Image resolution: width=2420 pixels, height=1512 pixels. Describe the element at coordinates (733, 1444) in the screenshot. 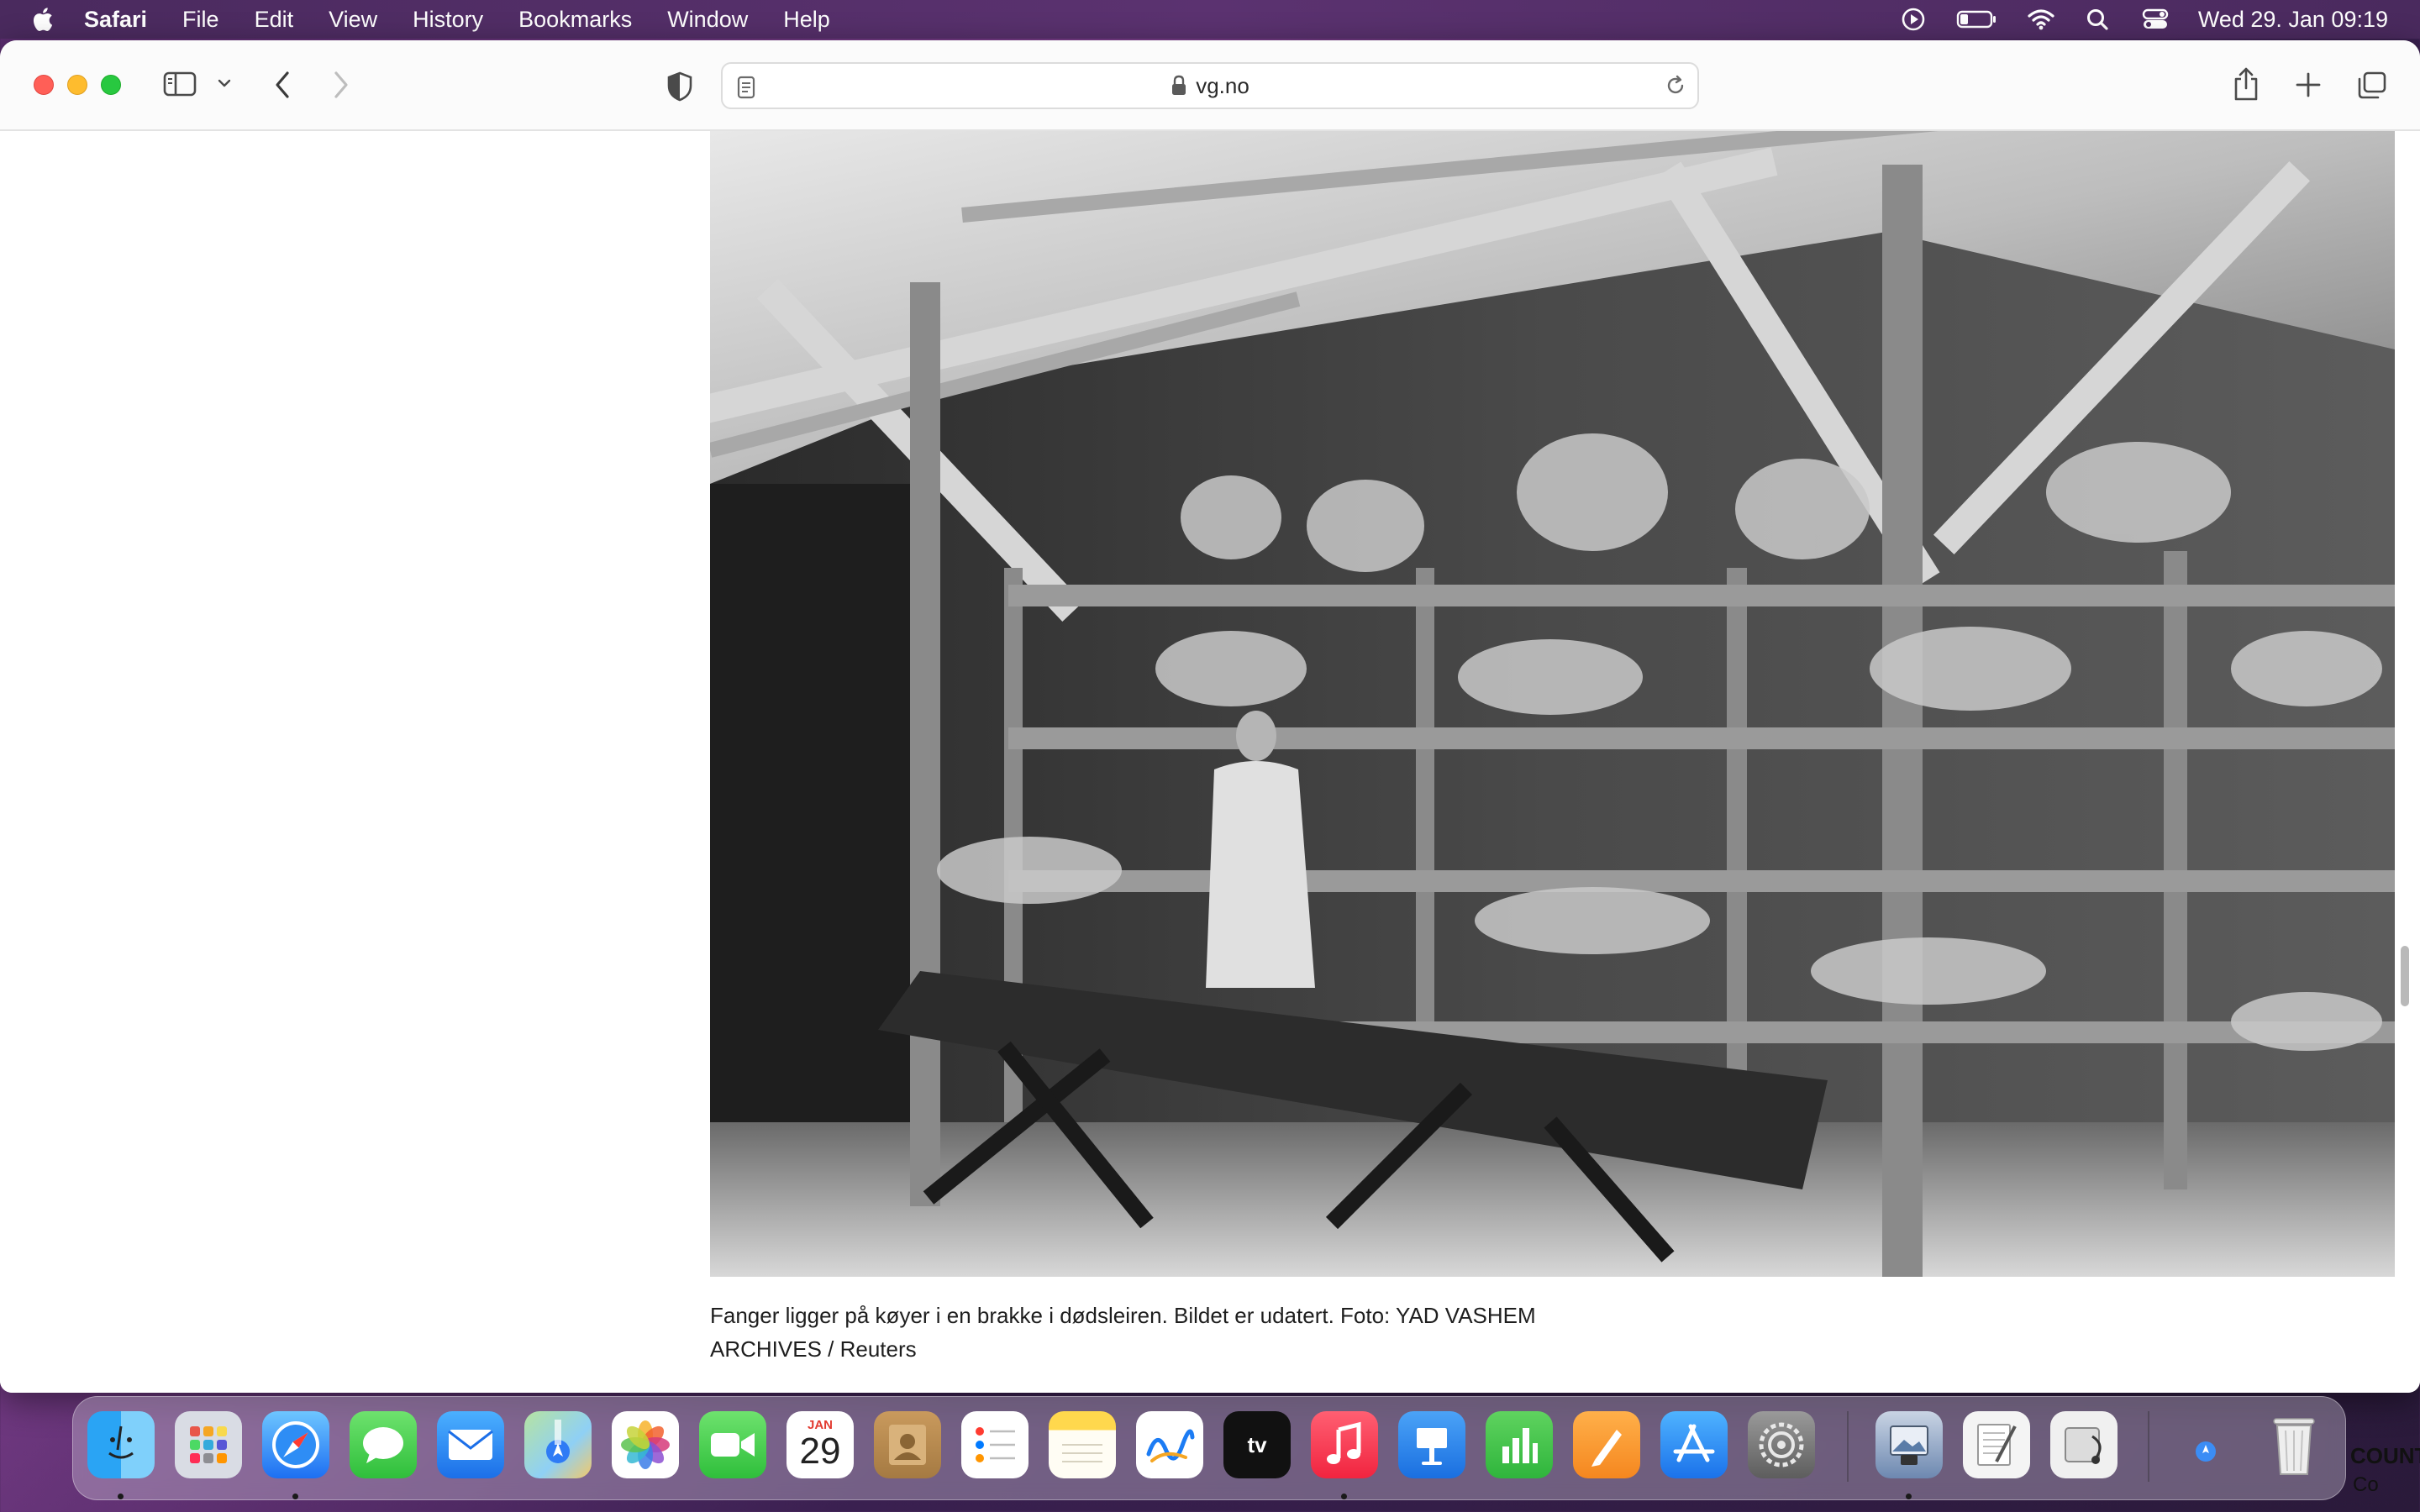

I see `facetime-icon` at that location.